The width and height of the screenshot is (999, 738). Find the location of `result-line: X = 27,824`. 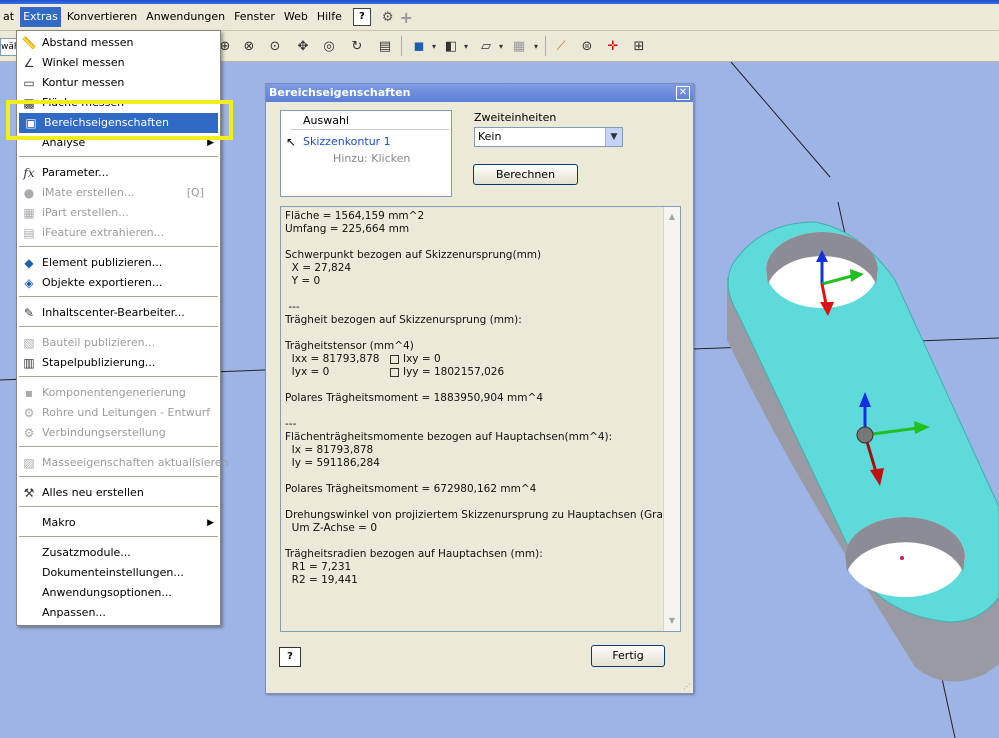

result-line: X = 27,824 is located at coordinates (318, 268).